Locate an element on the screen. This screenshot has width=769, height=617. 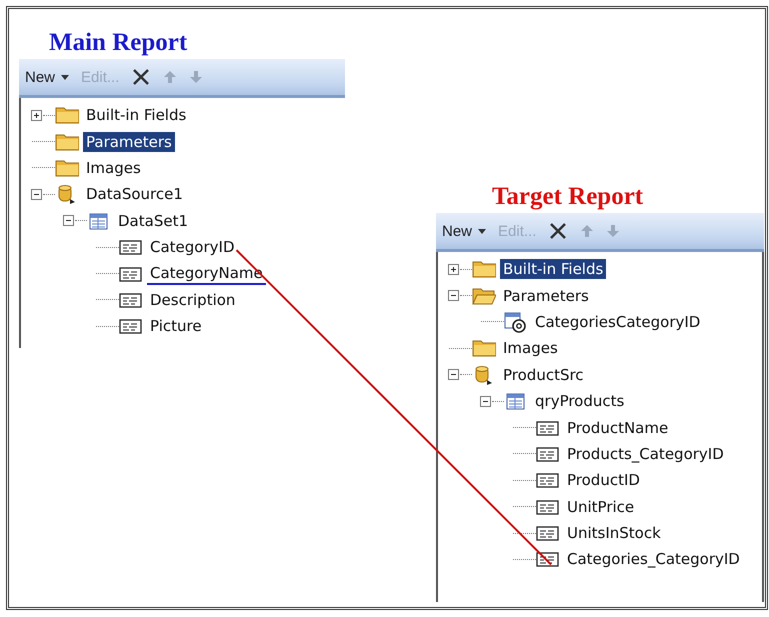
tree-item: CategoriesCategoryID is located at coordinates (618, 322).